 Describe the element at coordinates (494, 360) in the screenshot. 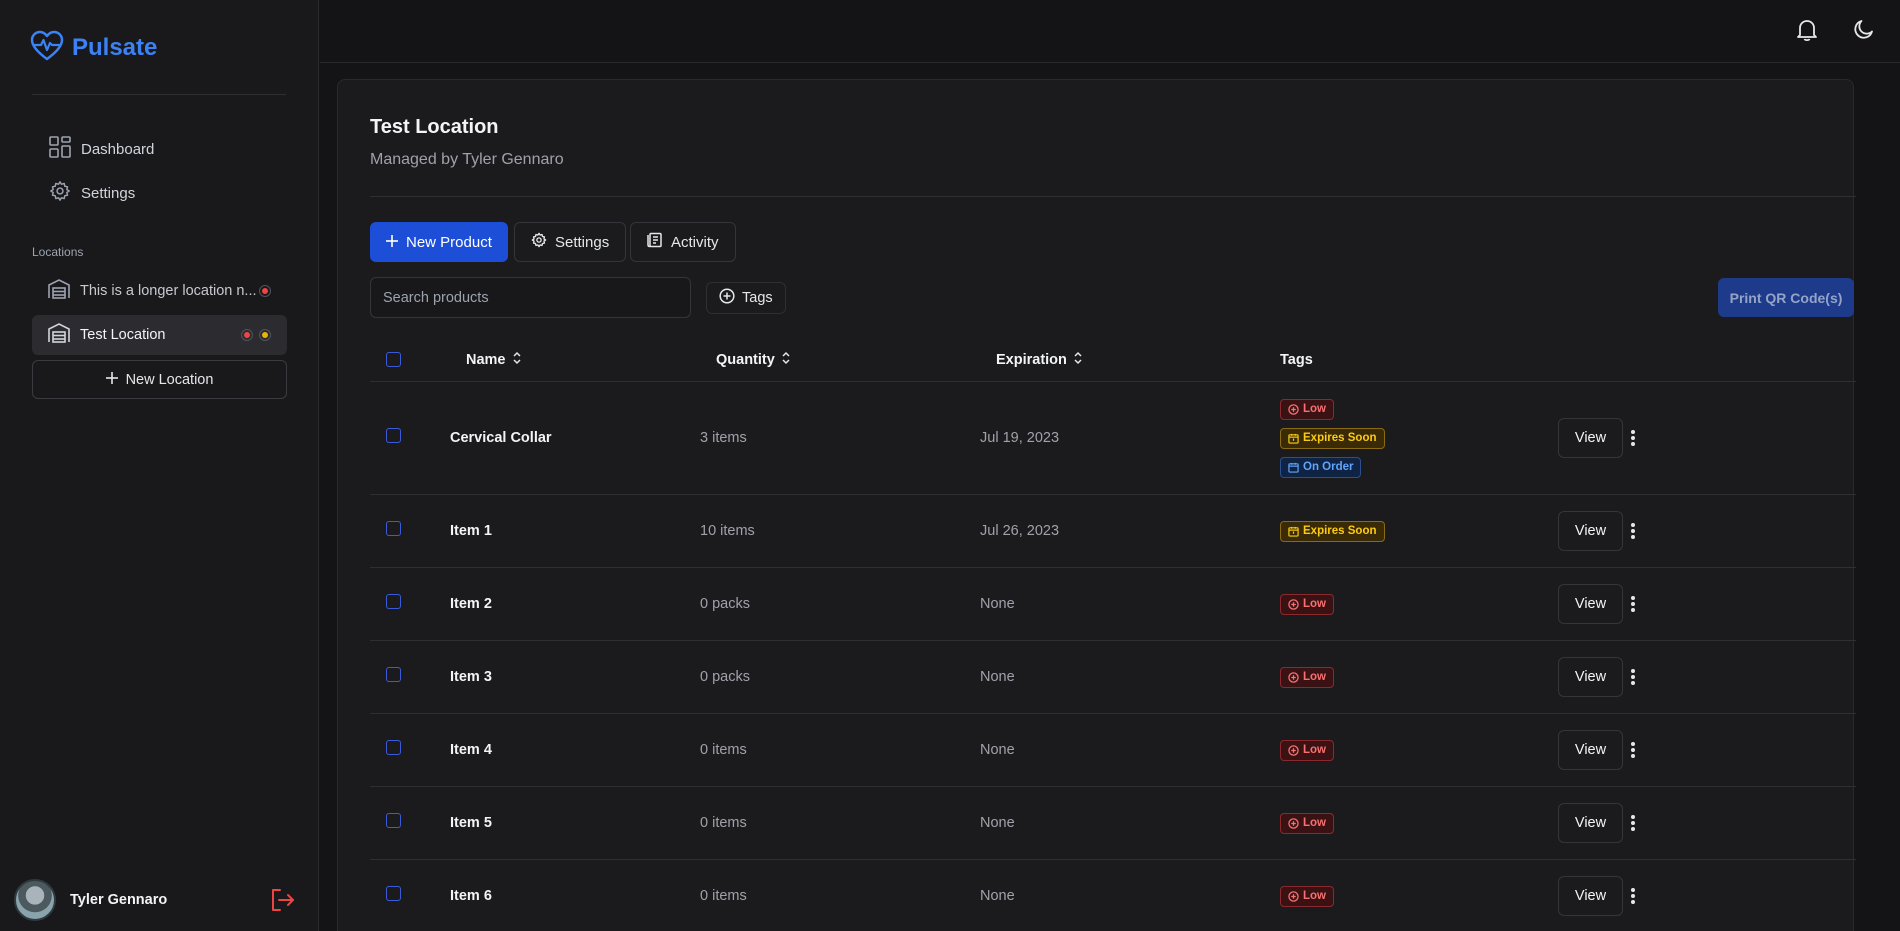

I see `column-header-name: Name` at that location.